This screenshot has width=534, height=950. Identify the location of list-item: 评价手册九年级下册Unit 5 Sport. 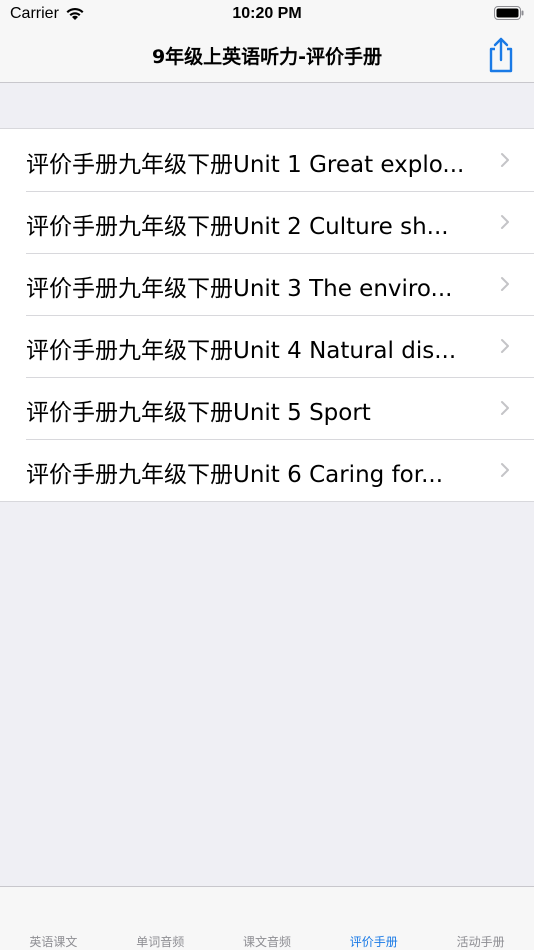
(267, 408).